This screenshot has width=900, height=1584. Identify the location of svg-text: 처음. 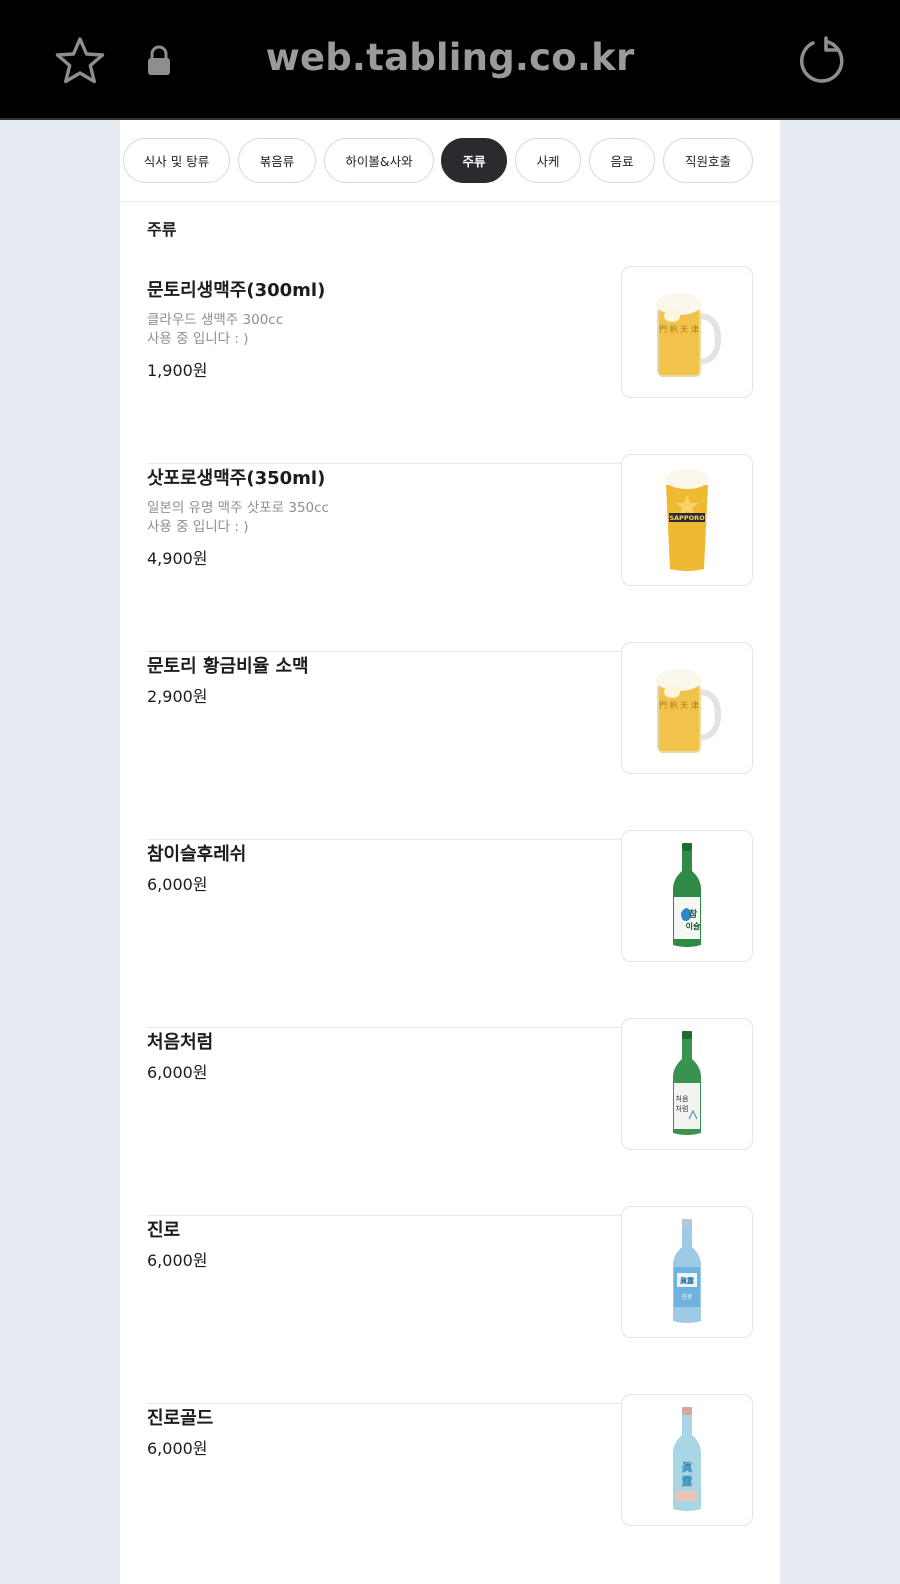
(682, 1098).